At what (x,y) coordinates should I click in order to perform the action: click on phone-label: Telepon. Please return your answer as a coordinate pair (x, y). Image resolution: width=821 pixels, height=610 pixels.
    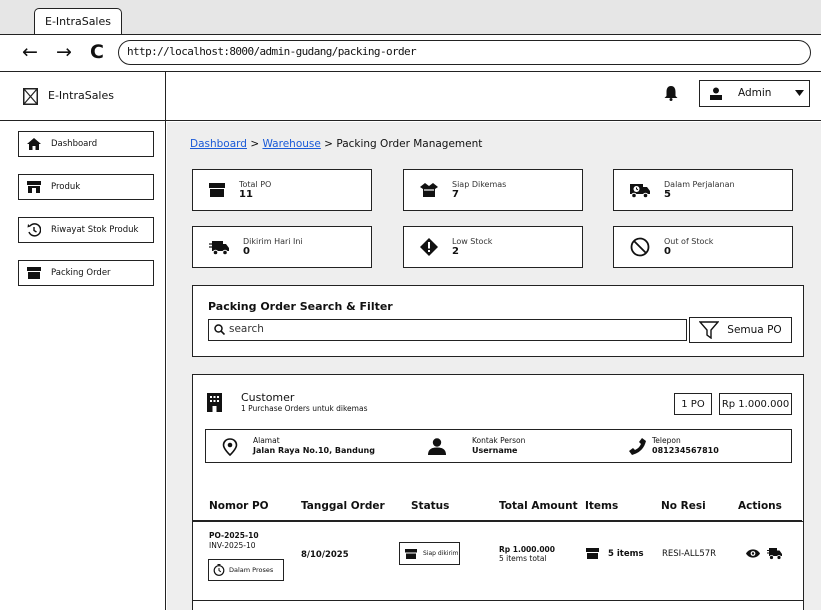
    Looking at the image, I should click on (666, 440).